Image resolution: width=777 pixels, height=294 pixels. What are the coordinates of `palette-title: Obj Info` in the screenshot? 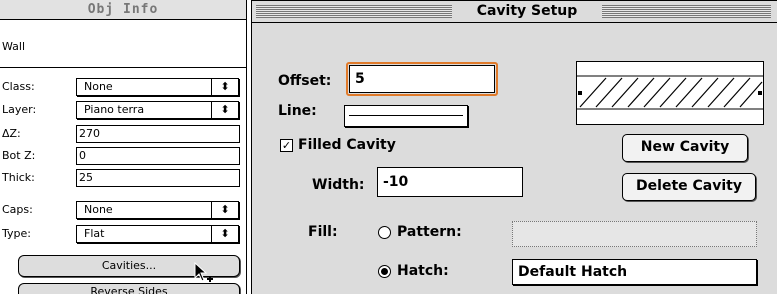 It's located at (123, 10).